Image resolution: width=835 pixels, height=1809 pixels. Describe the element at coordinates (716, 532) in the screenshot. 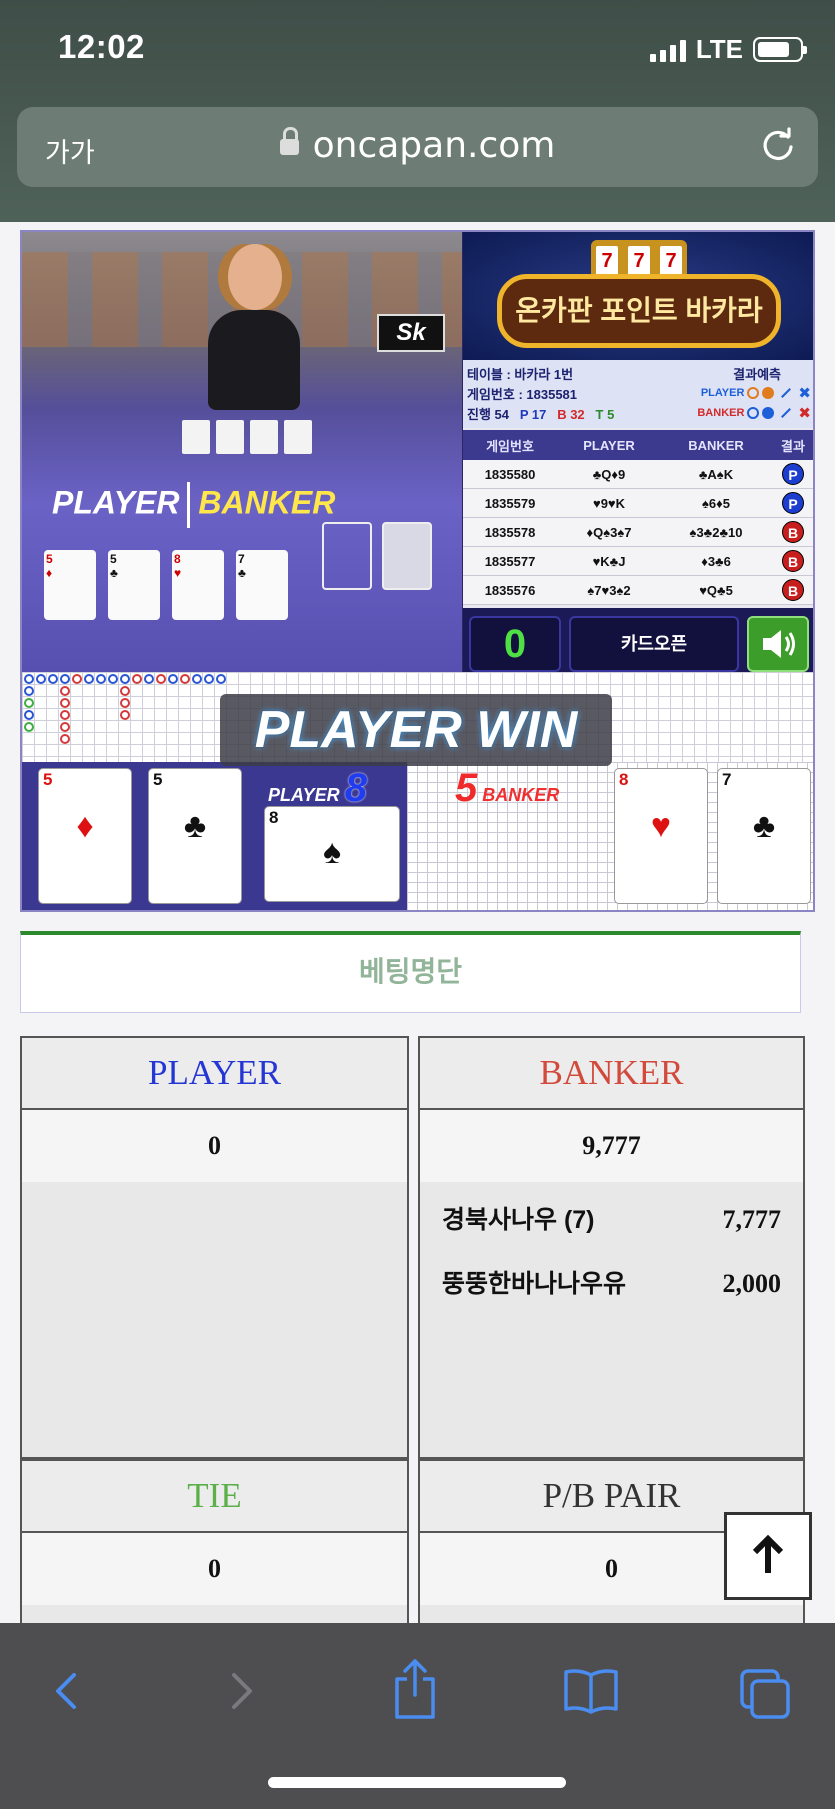

I see `history-banker-cards: ♠3♣2♣10` at that location.